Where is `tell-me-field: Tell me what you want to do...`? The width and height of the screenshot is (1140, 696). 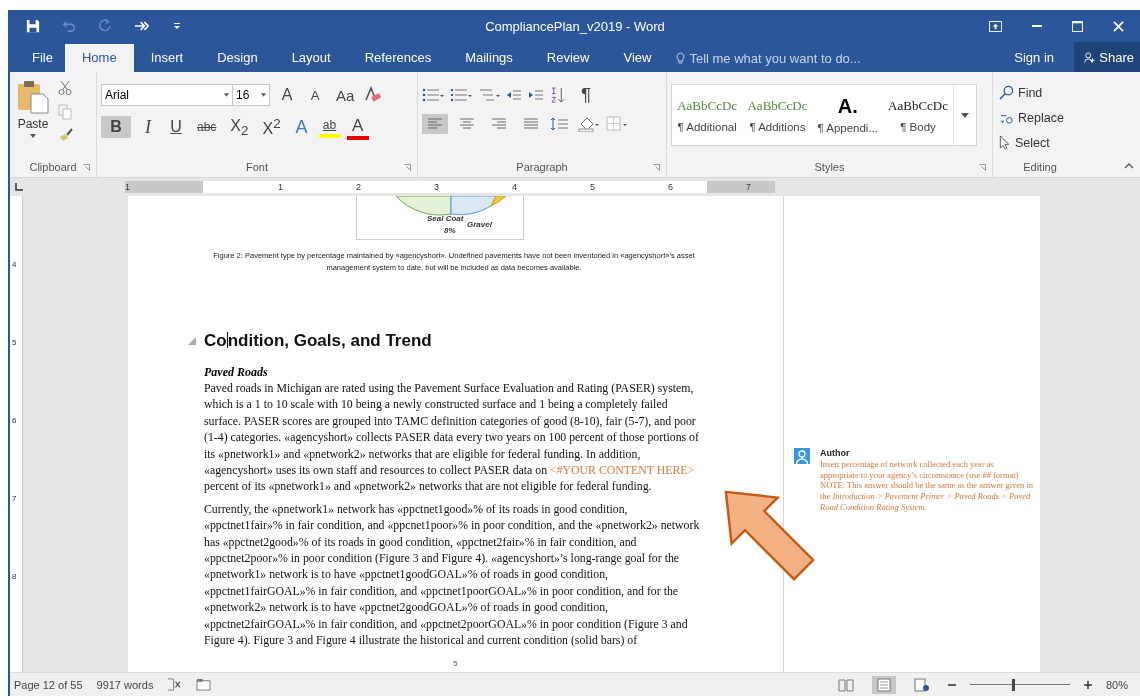
tell-me-field: Tell me what you want to do... is located at coordinates (804, 58).